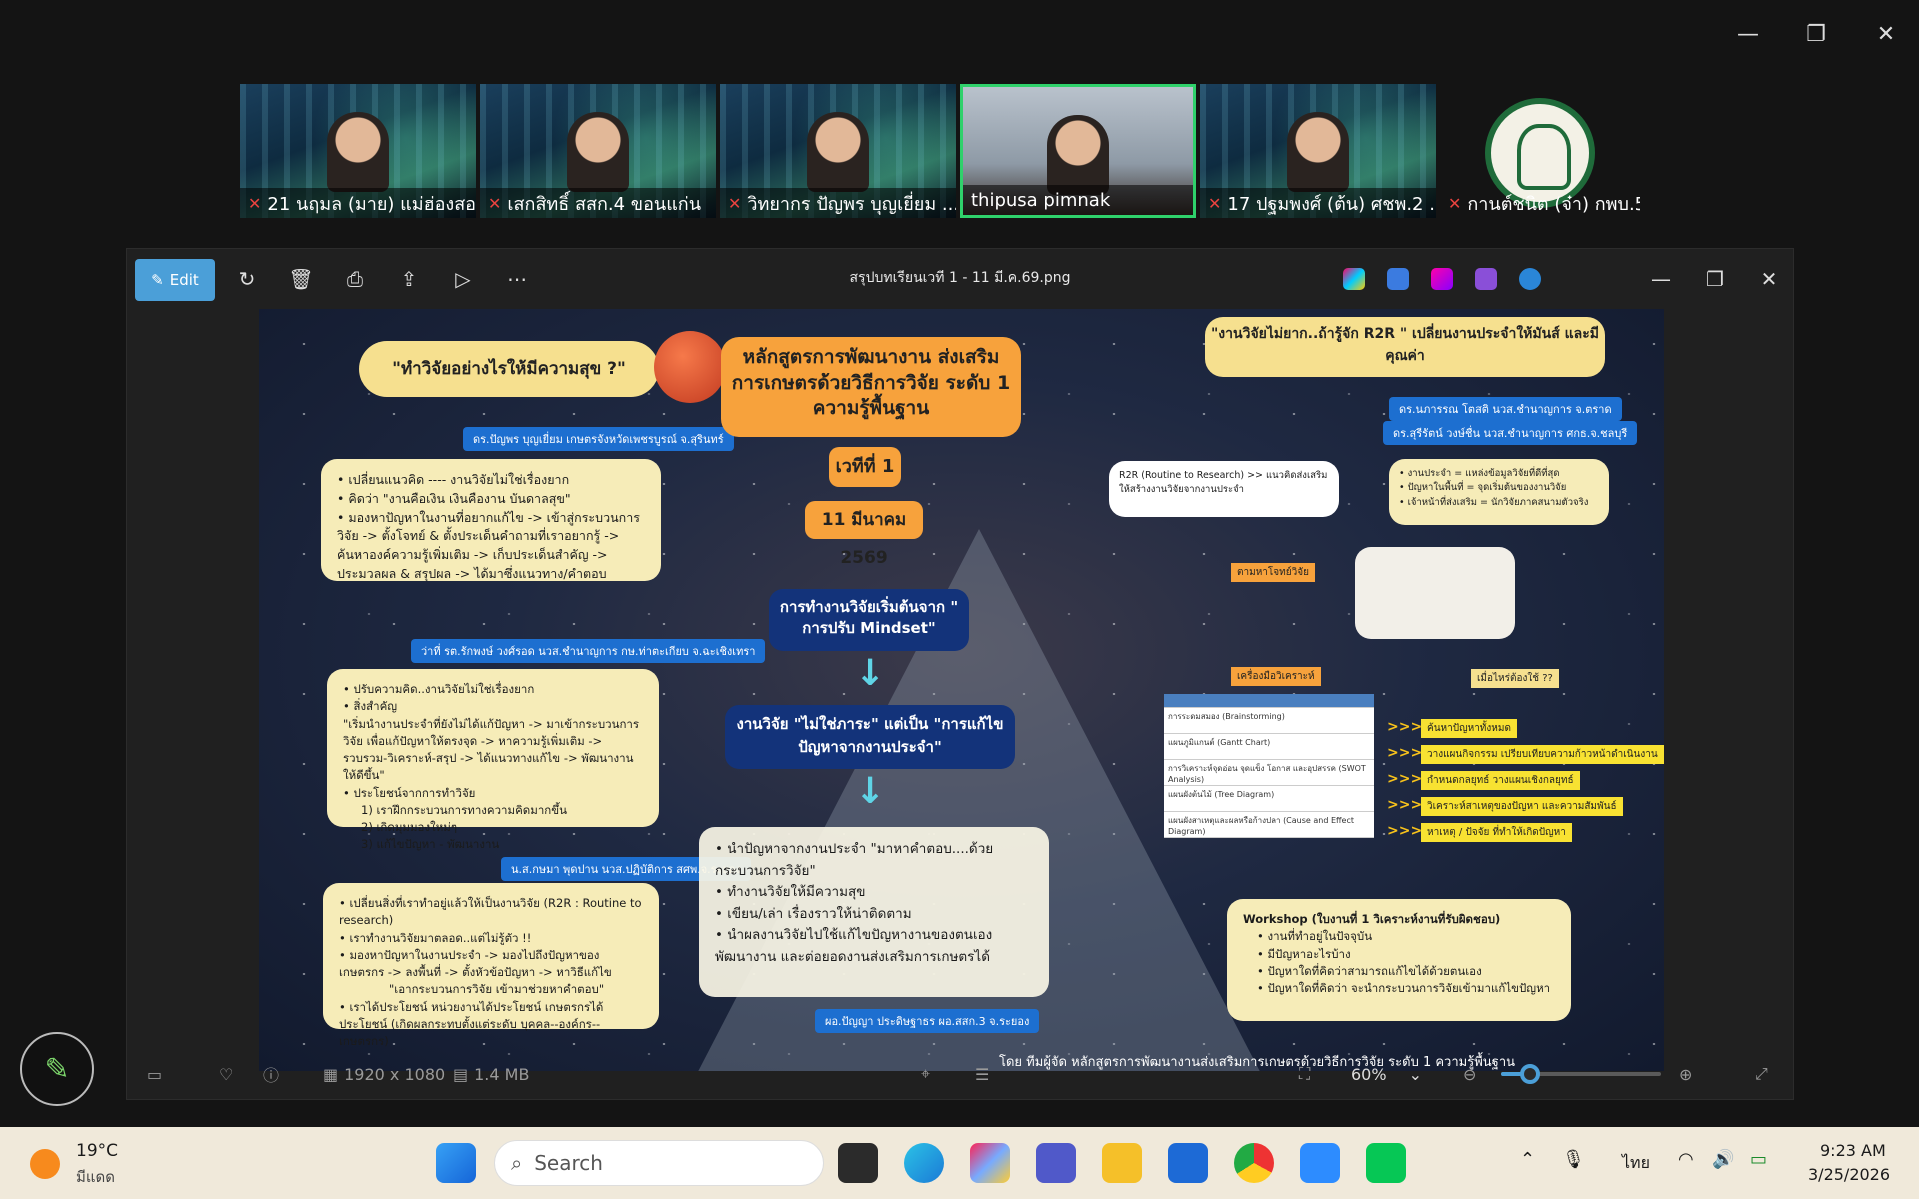 This screenshot has height=1199, width=1919. What do you see at coordinates (659, 1163) in the screenshot?
I see `taskbar-search: ⌕ Search` at bounding box center [659, 1163].